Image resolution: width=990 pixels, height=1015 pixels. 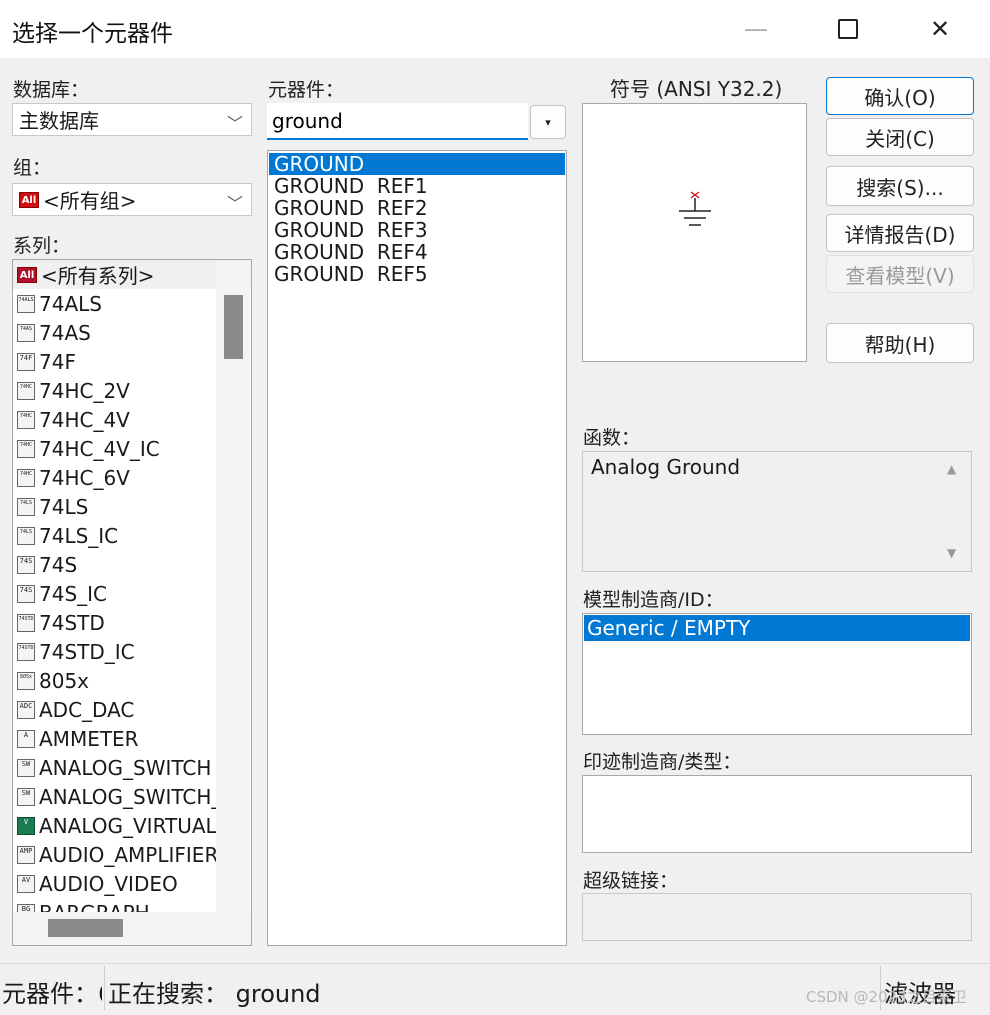 What do you see at coordinates (132, 119) in the screenshot?
I see `database-select: 主数据库 ﹀` at bounding box center [132, 119].